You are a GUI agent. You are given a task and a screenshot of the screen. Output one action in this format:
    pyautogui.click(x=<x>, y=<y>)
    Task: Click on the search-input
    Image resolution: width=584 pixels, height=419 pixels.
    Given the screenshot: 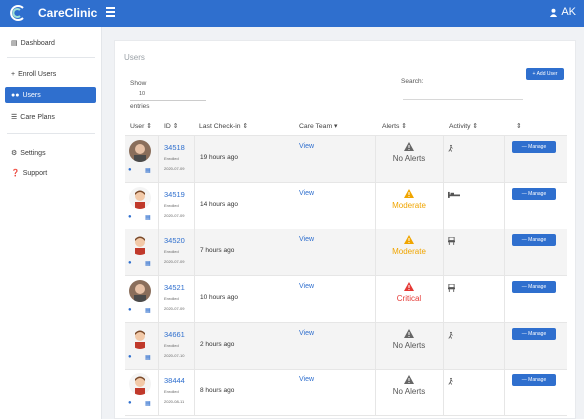 What is the action you would take?
    pyautogui.click(x=463, y=99)
    